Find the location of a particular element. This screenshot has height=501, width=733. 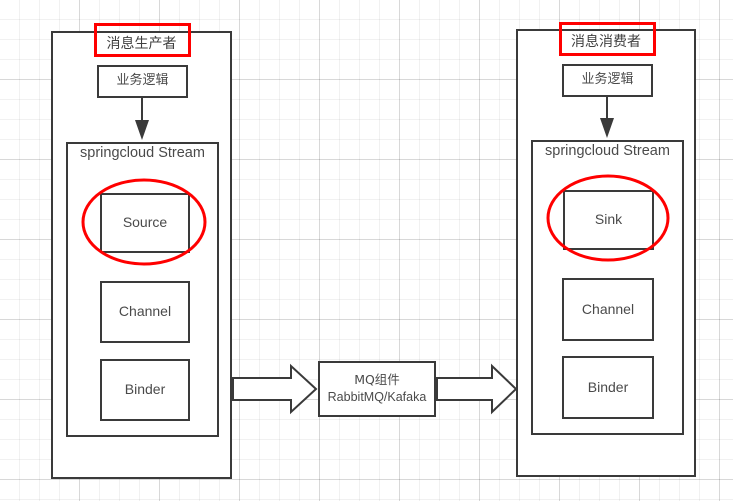

consumer-business-logic-box: 业务逻辑 is located at coordinates (607, 80).